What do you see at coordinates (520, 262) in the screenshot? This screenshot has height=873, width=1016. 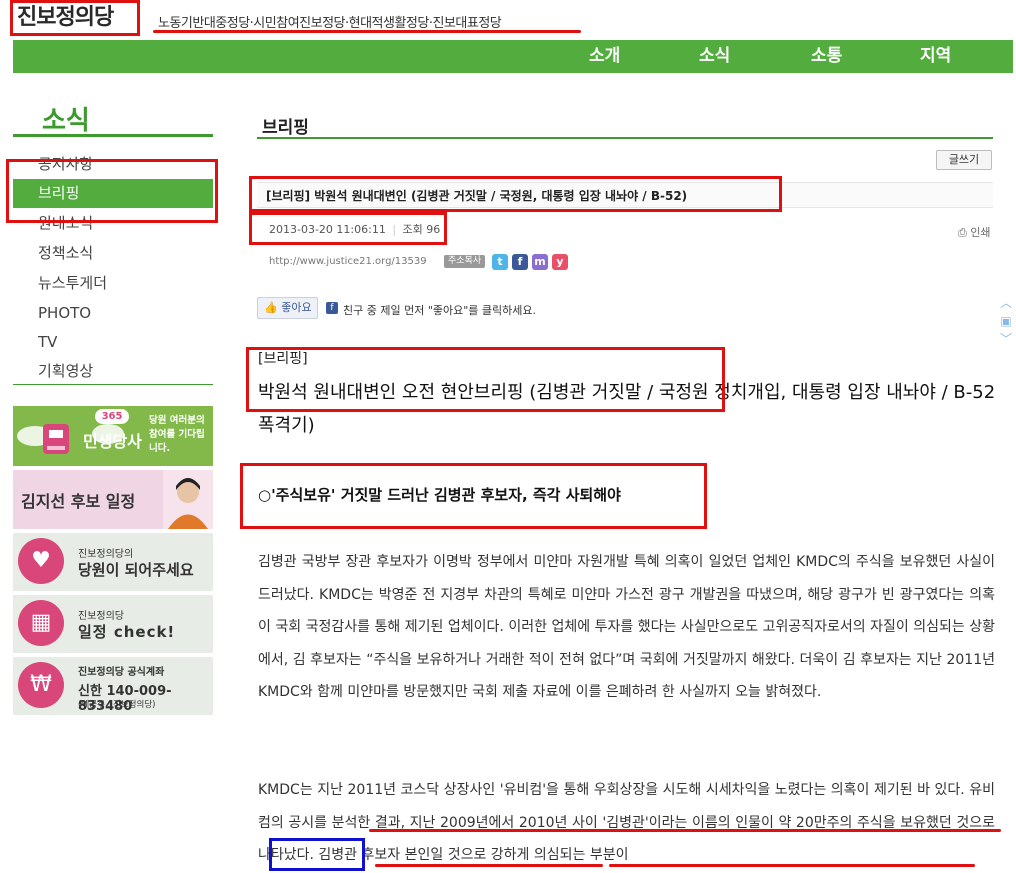 I see `facebook-icon: f` at bounding box center [520, 262].